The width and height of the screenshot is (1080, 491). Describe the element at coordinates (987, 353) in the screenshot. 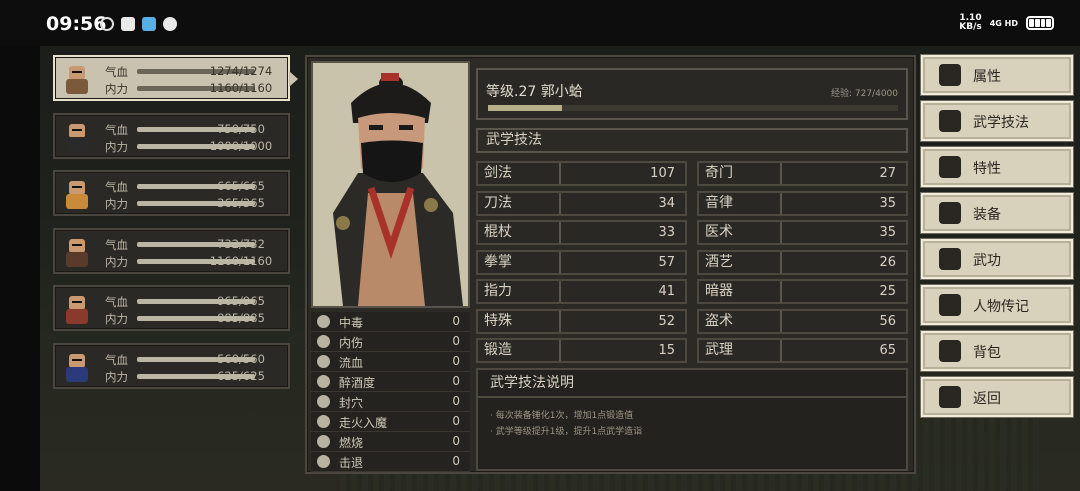

I see `menu-label: 背包` at that location.